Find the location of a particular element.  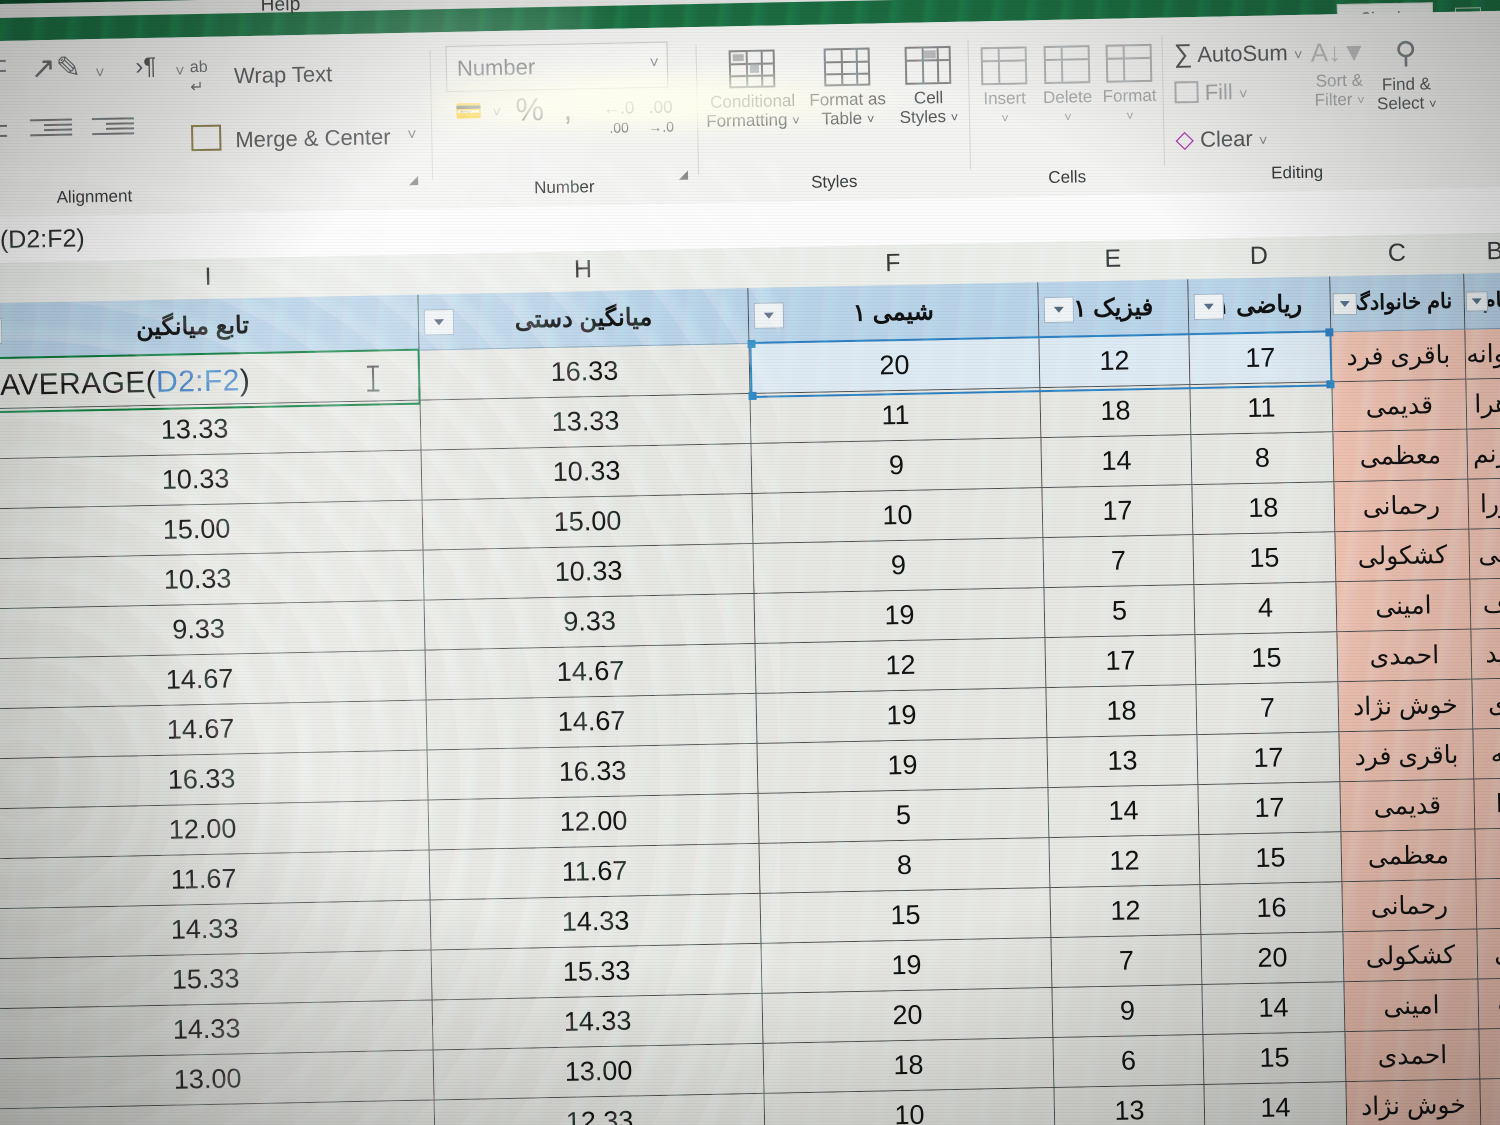

cell-H15: 14.33 is located at coordinates (598, 1022).